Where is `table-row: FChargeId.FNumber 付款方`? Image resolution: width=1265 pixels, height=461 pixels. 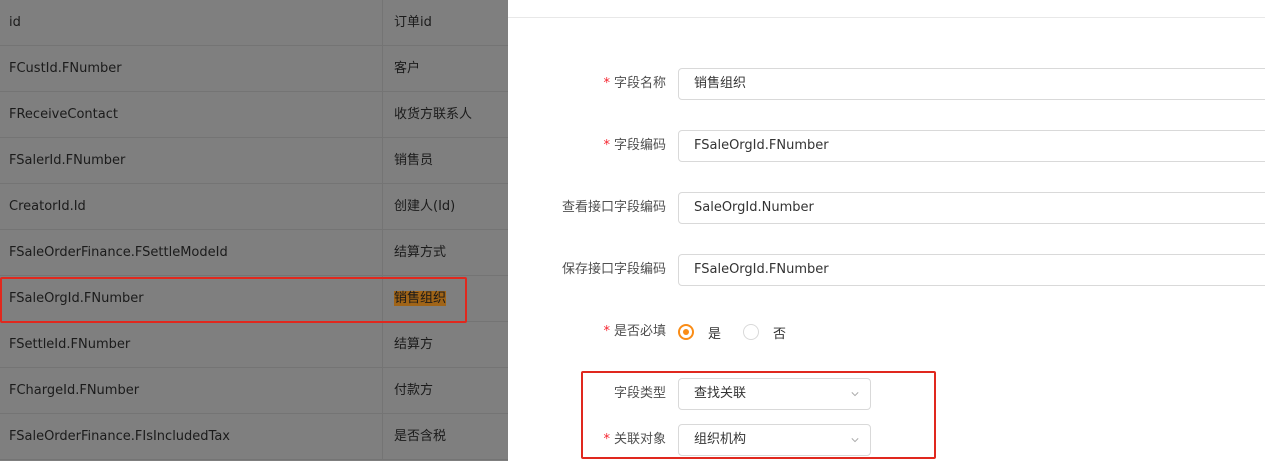 table-row: FChargeId.FNumber 付款方 is located at coordinates (254, 391).